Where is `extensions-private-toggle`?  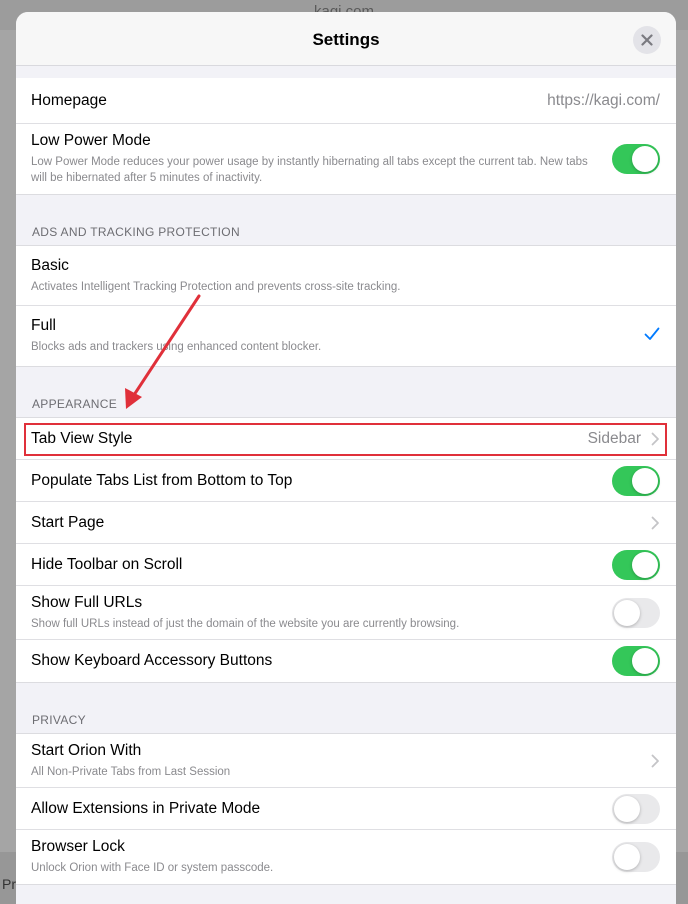
extensions-private-toggle is located at coordinates (636, 808).